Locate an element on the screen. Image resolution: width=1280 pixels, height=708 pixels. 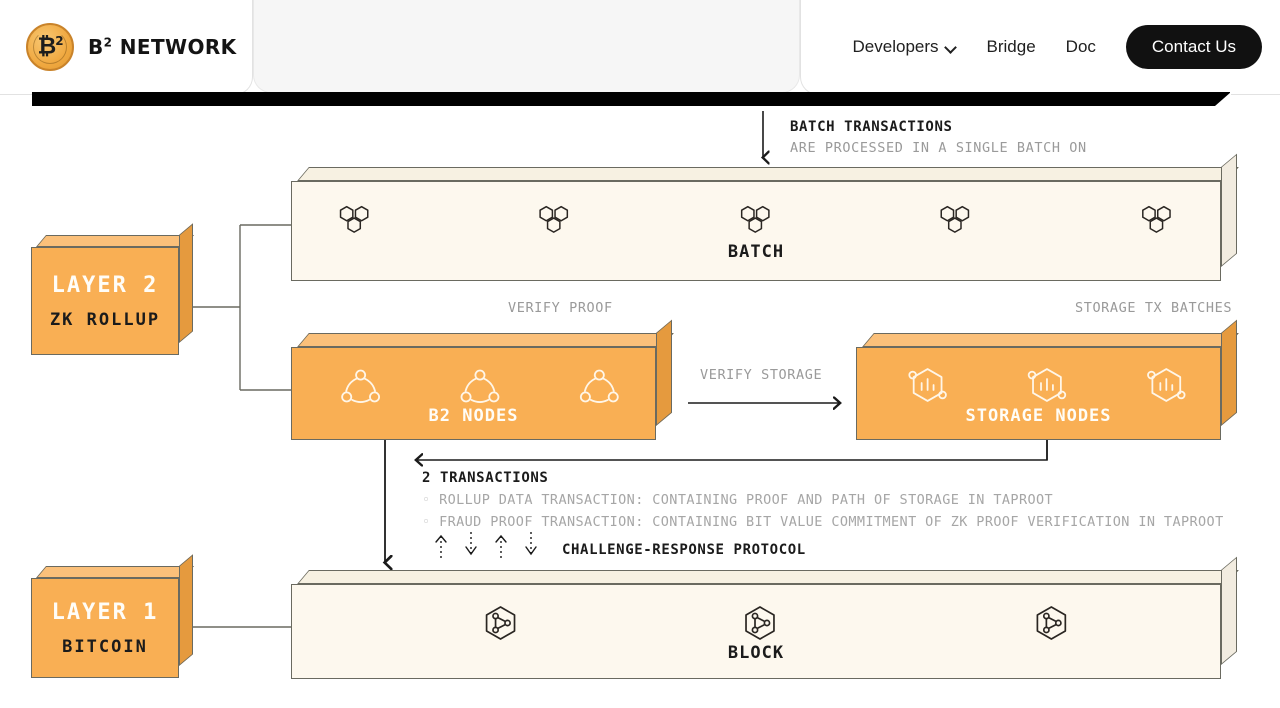
layer2-subtitle: ZK ROLLUP is located at coordinates (105, 319).